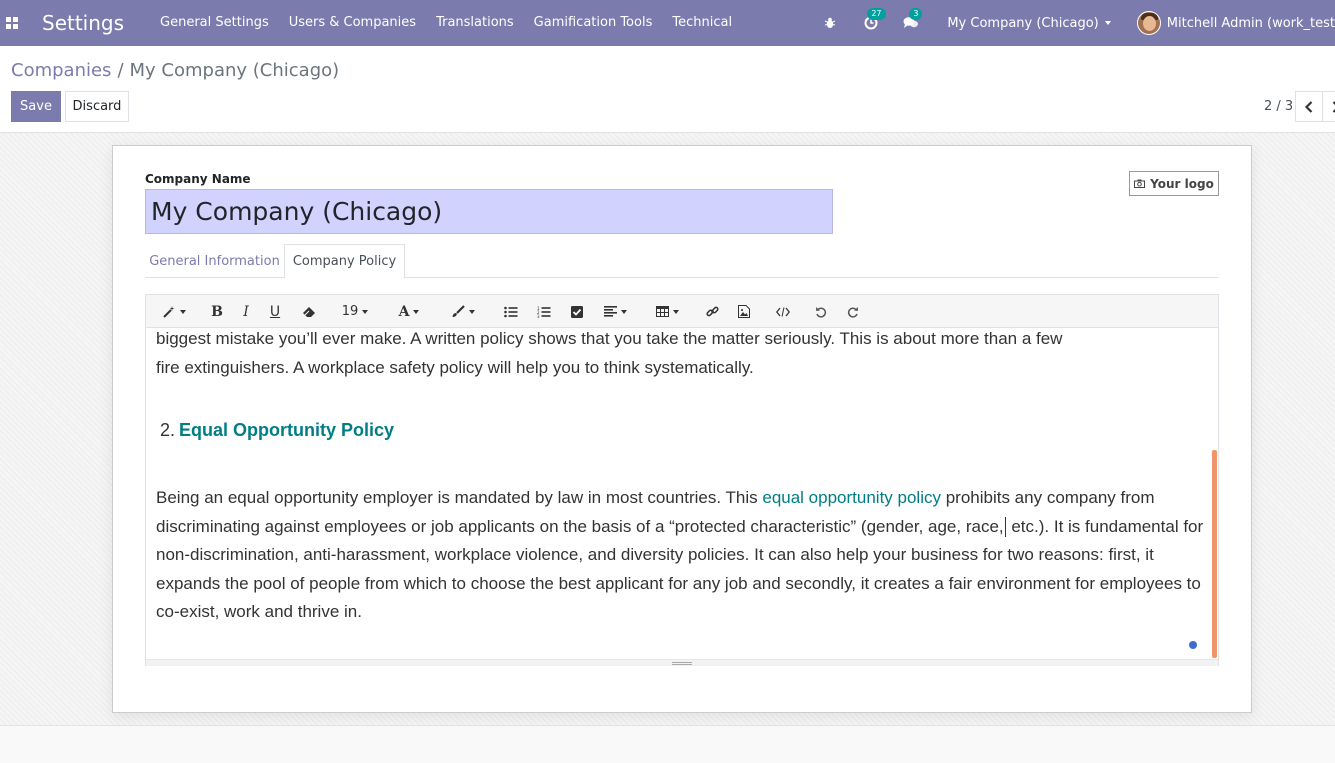 This screenshot has height=763, width=1335. I want to click on policy-heading-equal-opportunity: 2. Equal Opportunity Policy, so click(277, 430).